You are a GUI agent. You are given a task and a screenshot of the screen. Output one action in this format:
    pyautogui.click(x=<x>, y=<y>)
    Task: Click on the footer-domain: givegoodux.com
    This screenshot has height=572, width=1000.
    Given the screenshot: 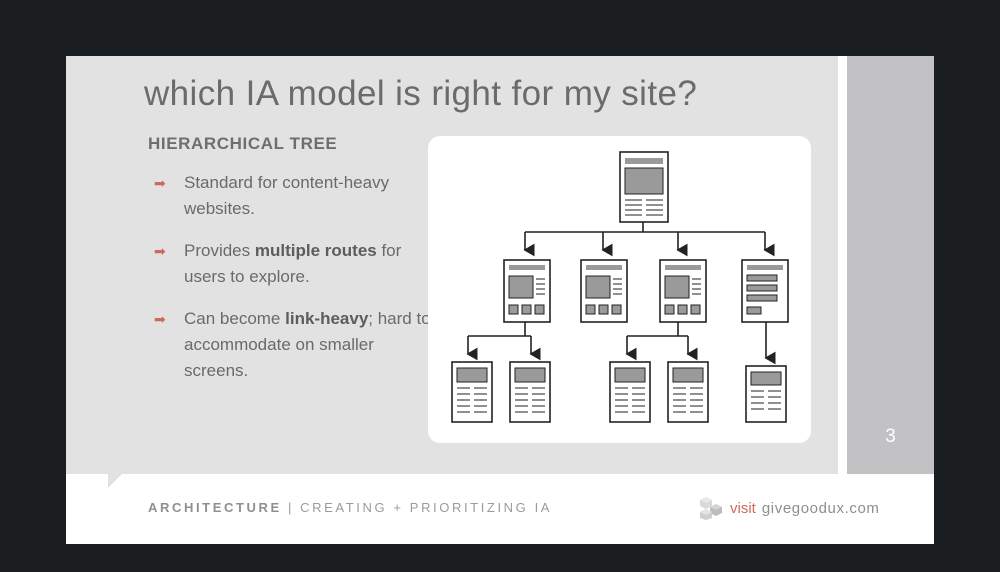 What is the action you would take?
    pyautogui.click(x=820, y=508)
    